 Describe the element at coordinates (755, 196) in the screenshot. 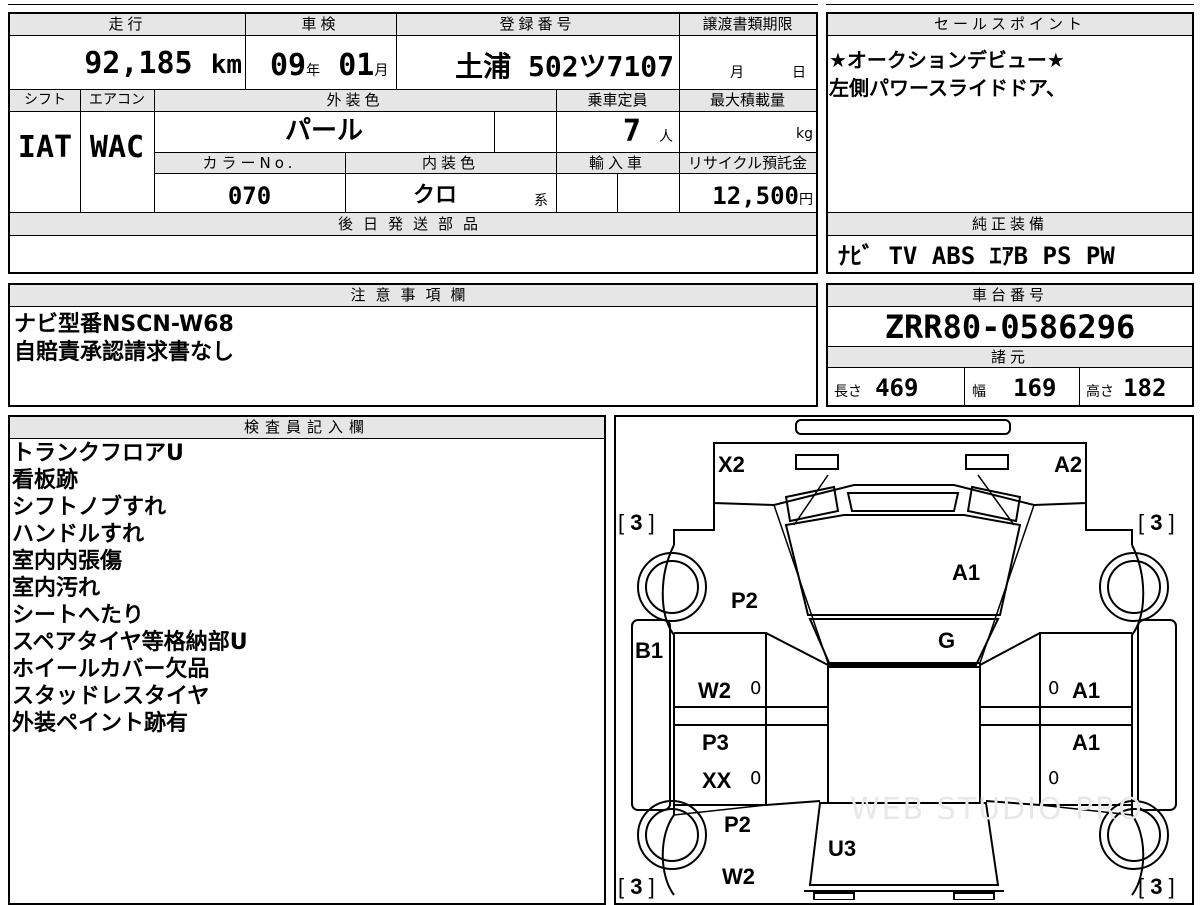

I see `recycle-number: 12,500` at that location.